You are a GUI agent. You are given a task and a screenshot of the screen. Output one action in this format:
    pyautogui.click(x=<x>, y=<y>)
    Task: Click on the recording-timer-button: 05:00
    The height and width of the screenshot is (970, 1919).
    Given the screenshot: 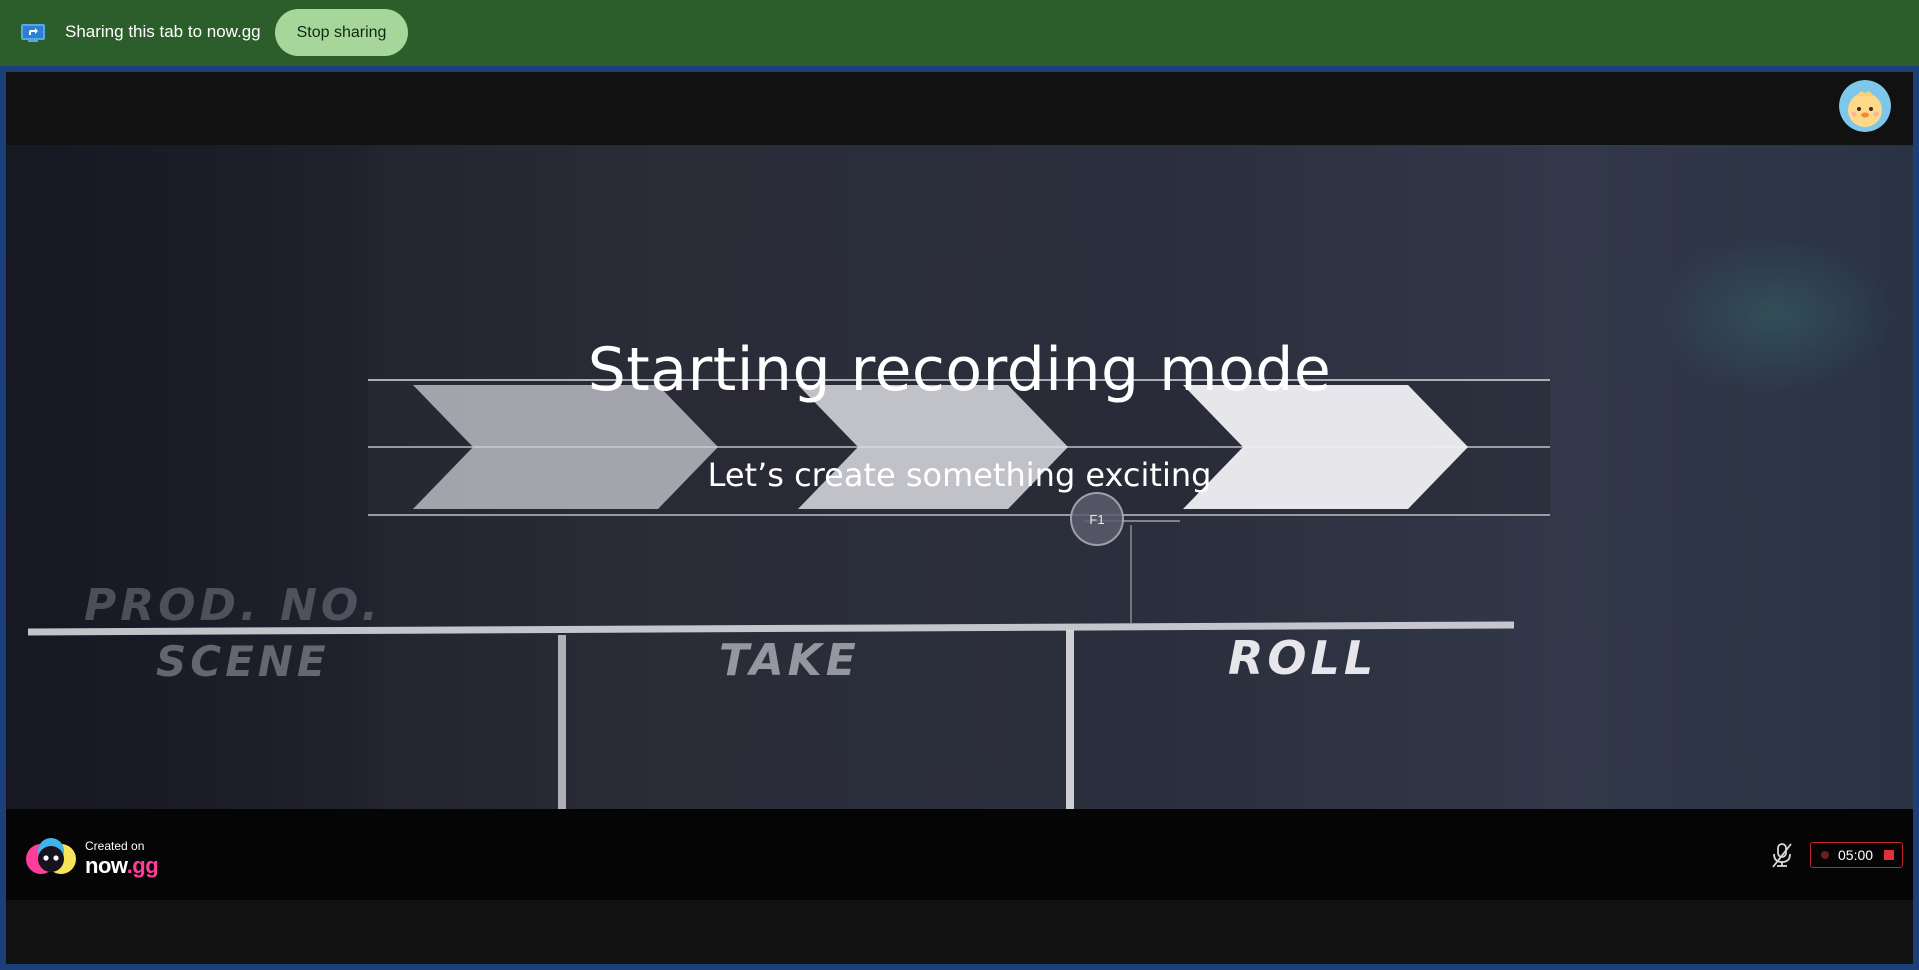 What is the action you would take?
    pyautogui.click(x=1856, y=855)
    